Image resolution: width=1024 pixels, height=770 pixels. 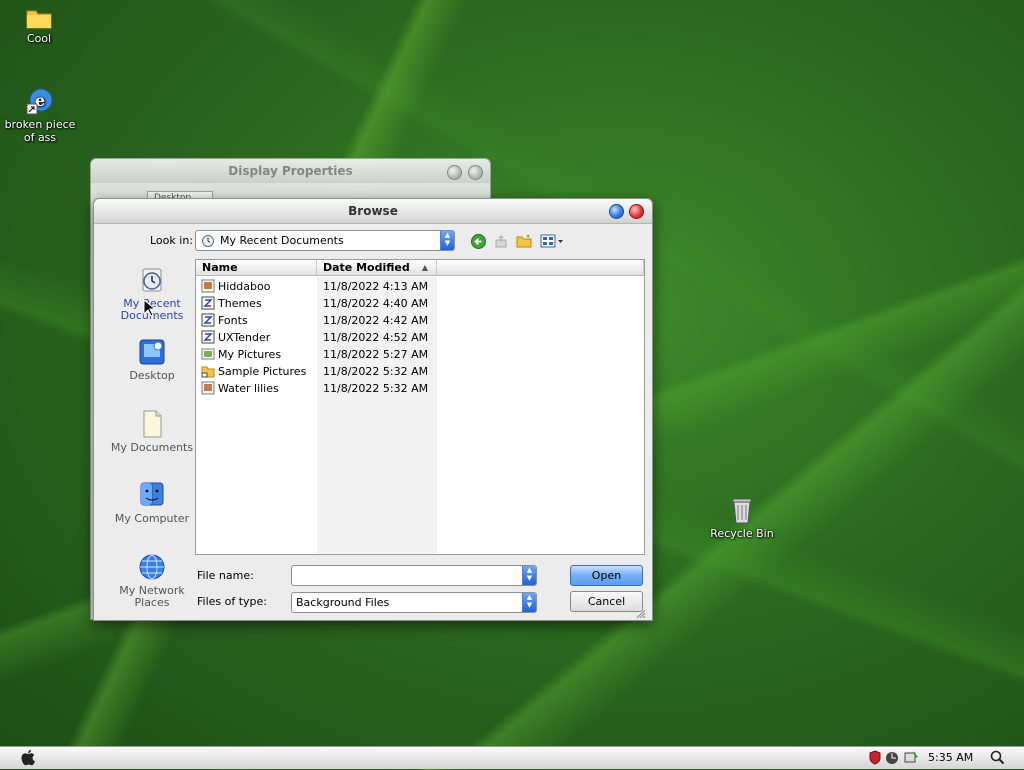 What do you see at coordinates (244, 337) in the screenshot?
I see `file-name: UXTender` at bounding box center [244, 337].